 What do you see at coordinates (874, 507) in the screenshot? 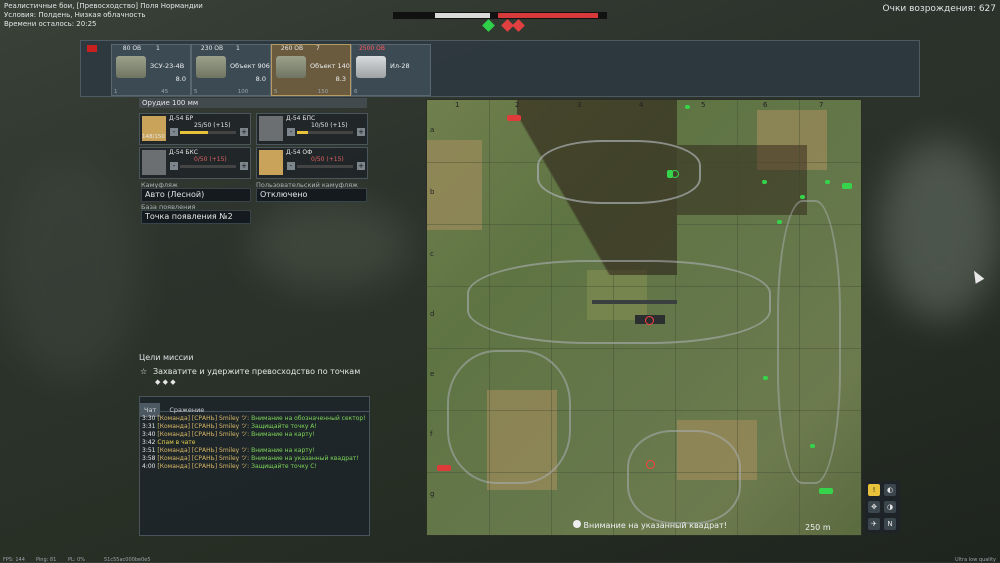
I see `map-center-icon: ✥` at bounding box center [874, 507].